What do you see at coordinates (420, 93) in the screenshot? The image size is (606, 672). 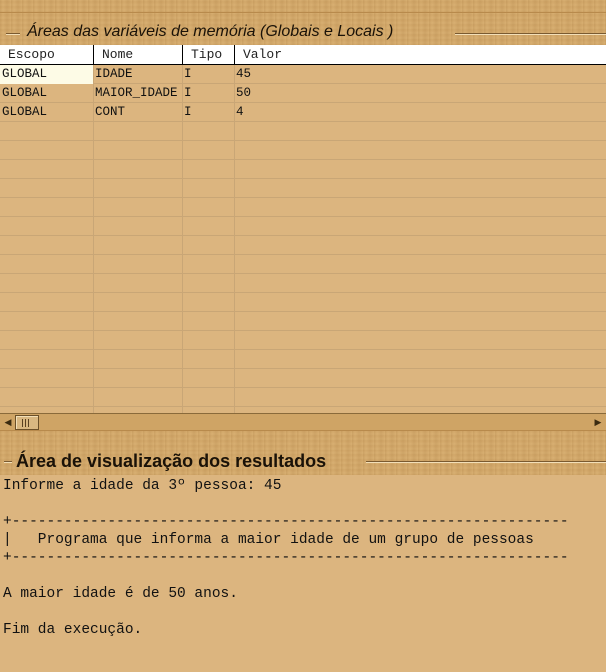 I see `cell-valor: 50` at bounding box center [420, 93].